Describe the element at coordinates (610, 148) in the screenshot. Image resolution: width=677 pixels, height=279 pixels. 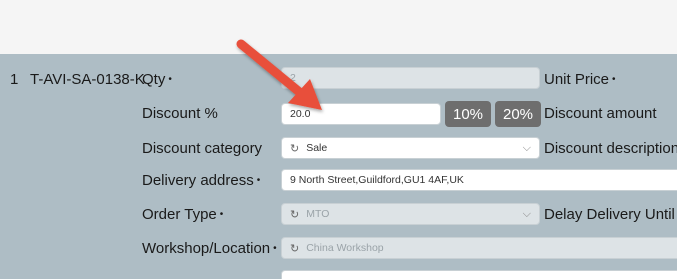
I see `discount-description-label: Discount description` at that location.